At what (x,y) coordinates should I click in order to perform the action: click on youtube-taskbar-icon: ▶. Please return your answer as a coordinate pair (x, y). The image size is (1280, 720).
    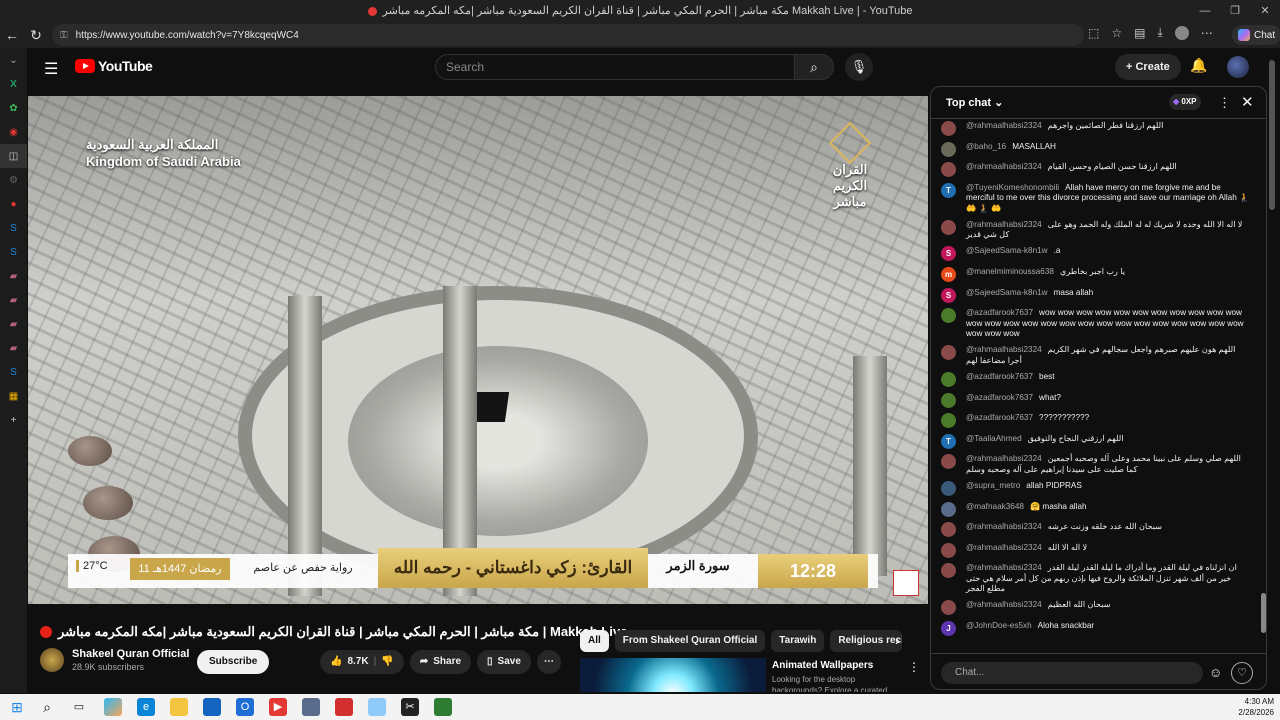
    Looking at the image, I should click on (278, 707).